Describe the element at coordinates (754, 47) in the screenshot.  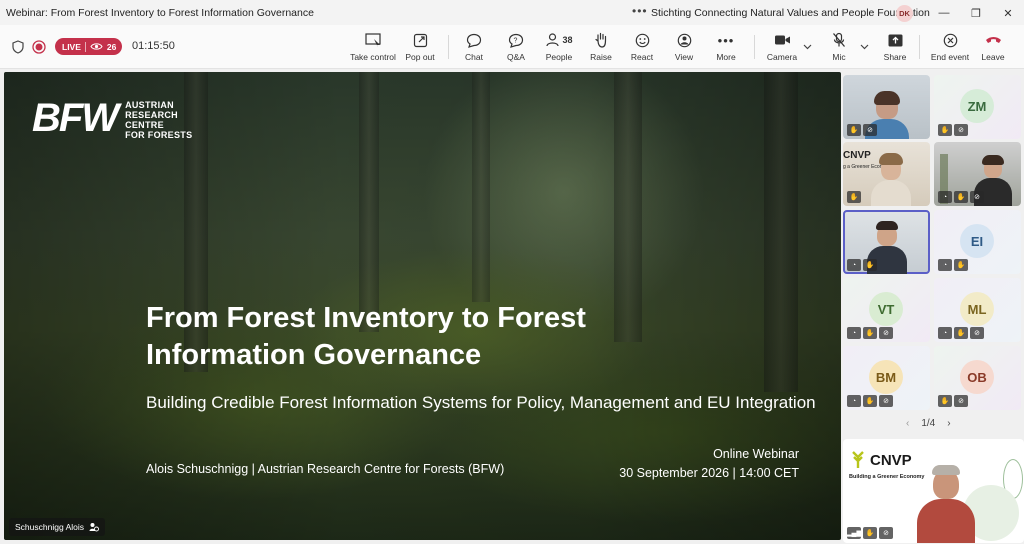
I see `toolbar-divider` at that location.